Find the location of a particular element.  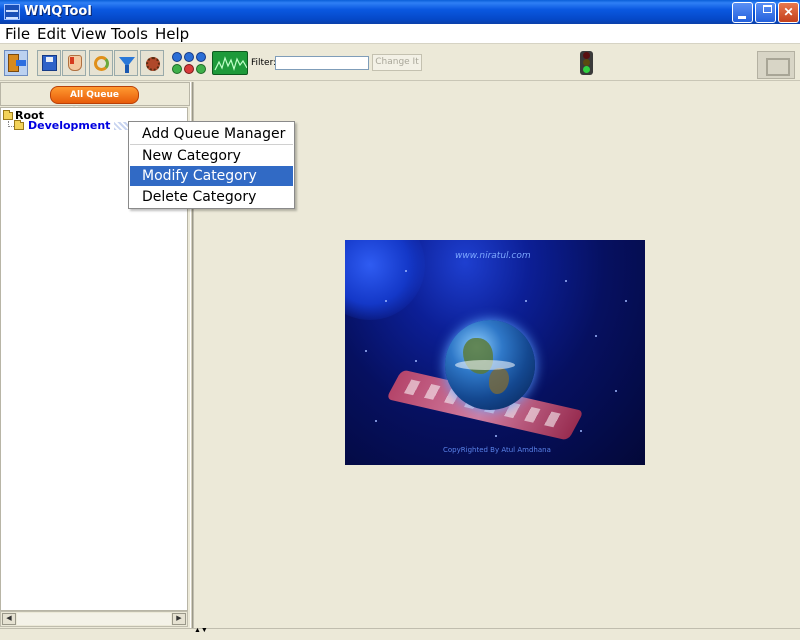

title-bar: WMQTool ✕ is located at coordinates (400, 12).